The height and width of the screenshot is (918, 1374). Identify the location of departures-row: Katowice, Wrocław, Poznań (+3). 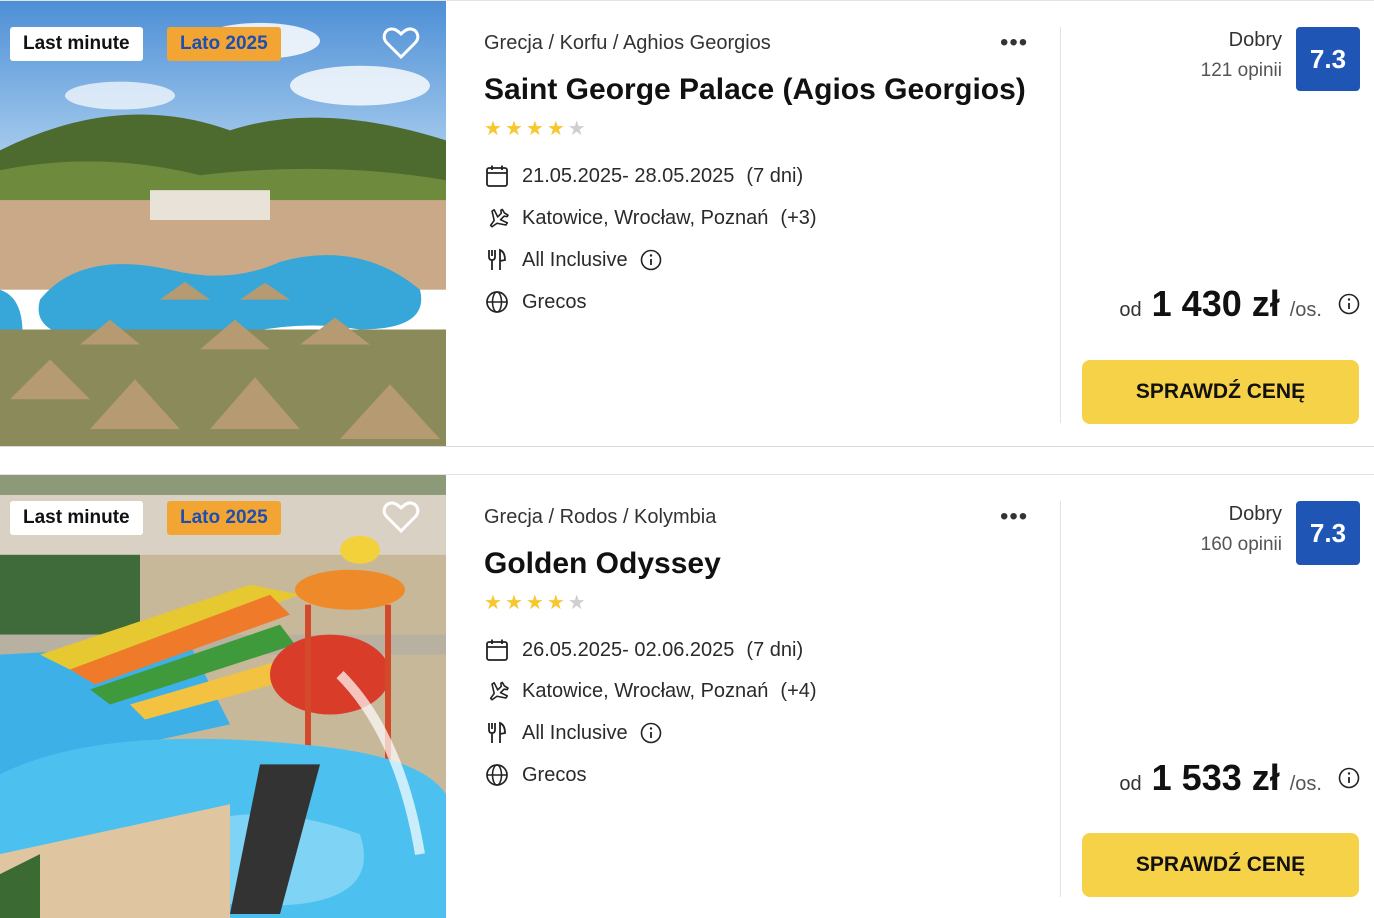
(650, 218).